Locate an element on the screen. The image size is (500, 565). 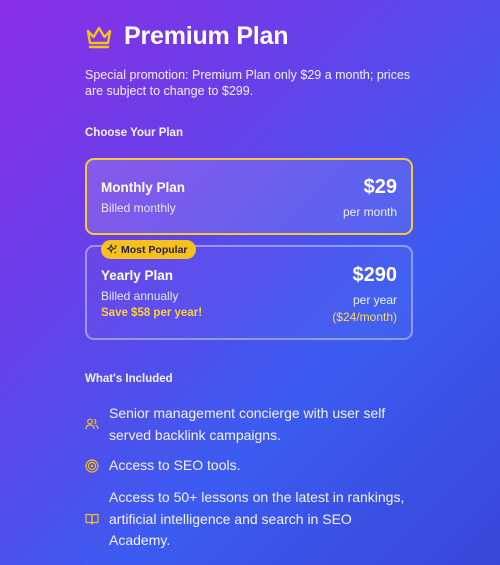
target-icon is located at coordinates (92, 466).